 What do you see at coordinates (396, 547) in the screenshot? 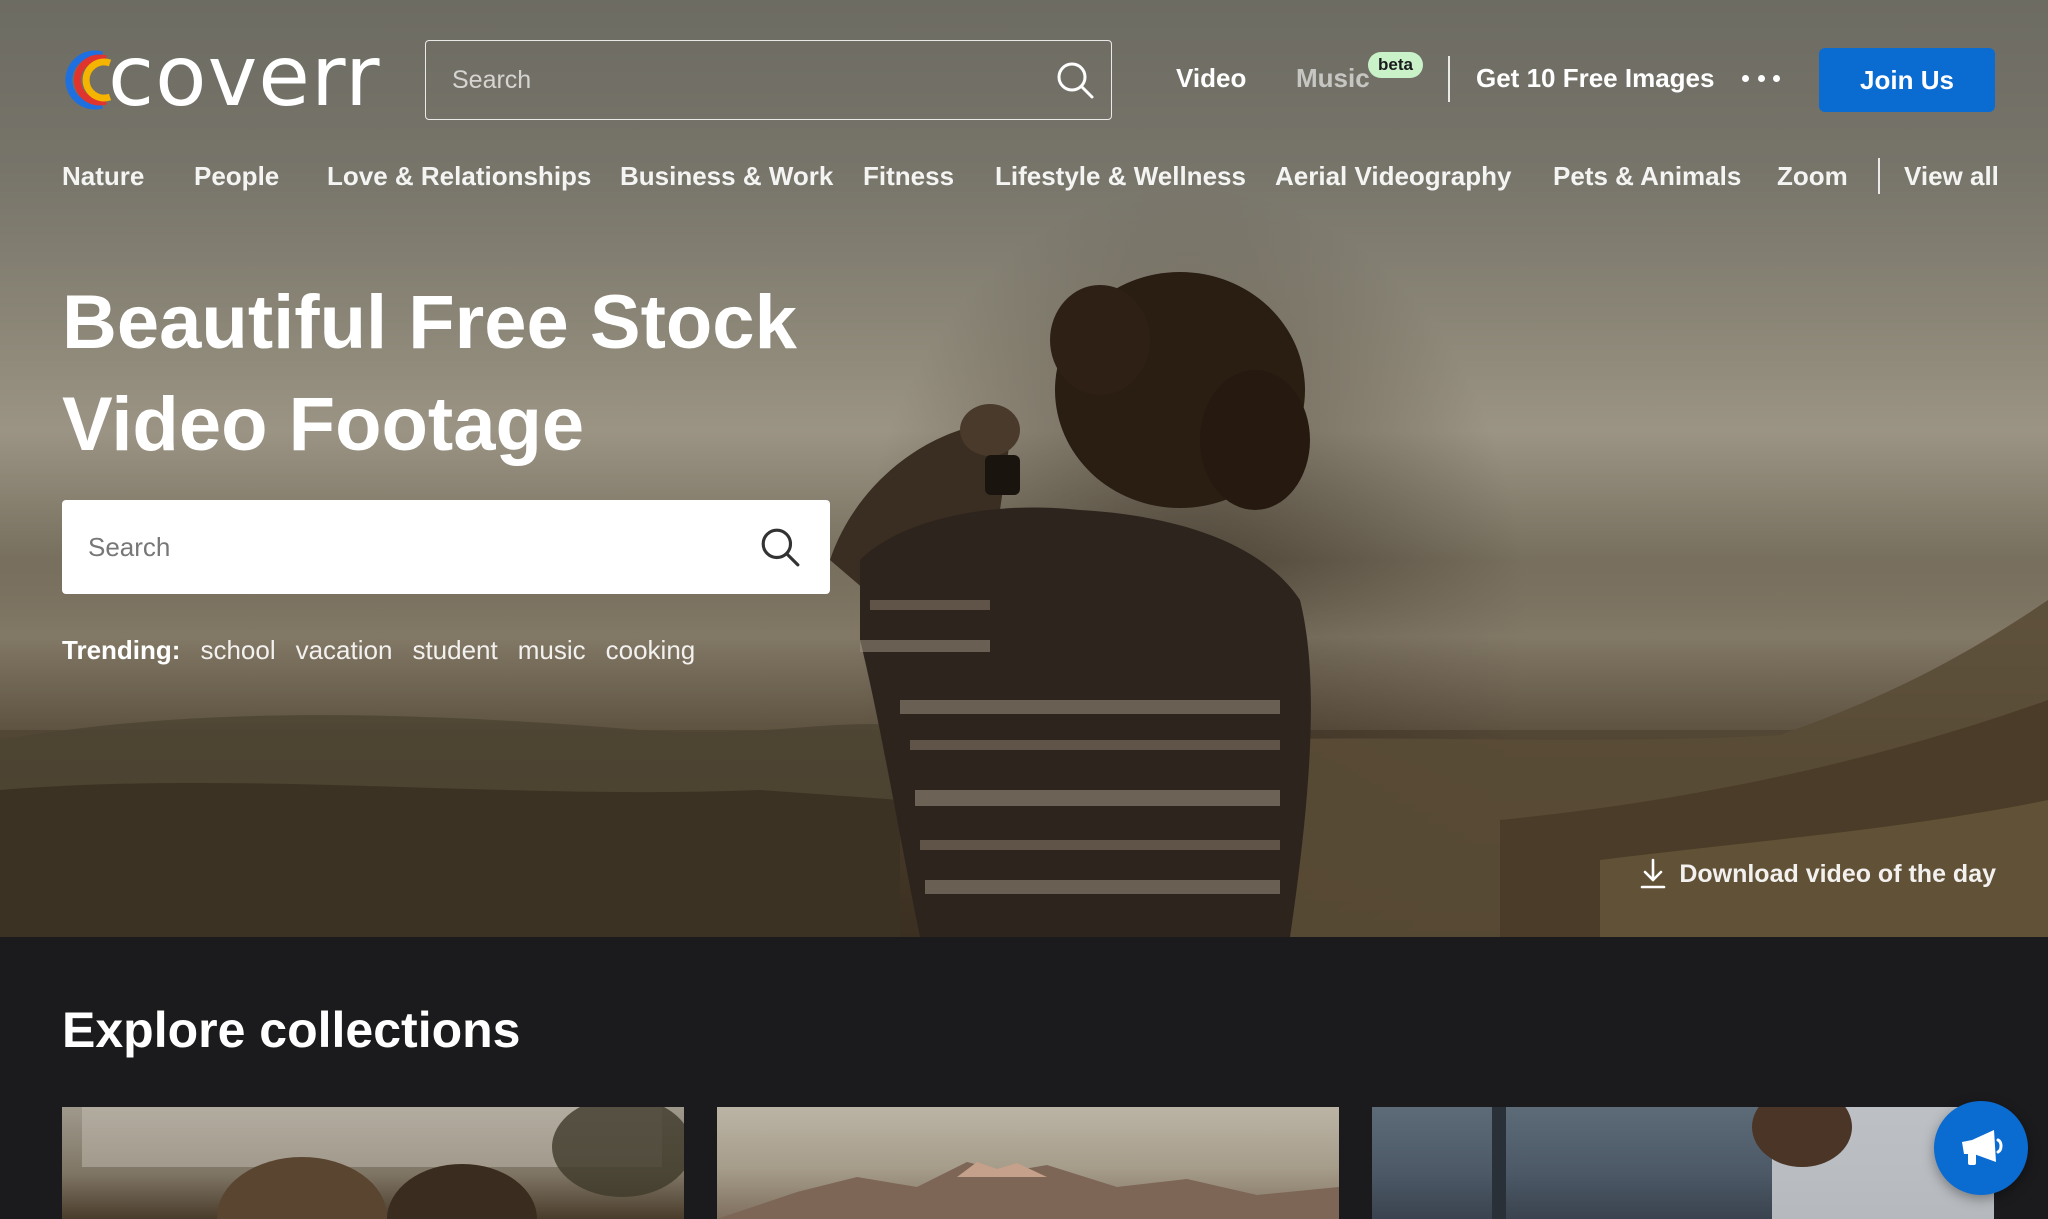
I see `hero-search-input` at bounding box center [396, 547].